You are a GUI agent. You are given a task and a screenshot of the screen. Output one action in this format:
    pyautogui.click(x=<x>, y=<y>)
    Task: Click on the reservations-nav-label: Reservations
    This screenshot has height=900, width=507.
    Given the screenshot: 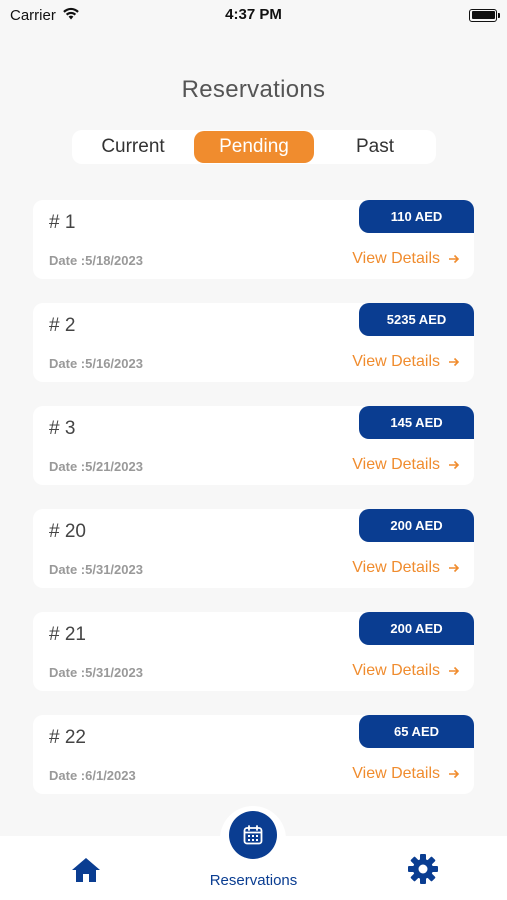 What is the action you would take?
    pyautogui.click(x=253, y=880)
    